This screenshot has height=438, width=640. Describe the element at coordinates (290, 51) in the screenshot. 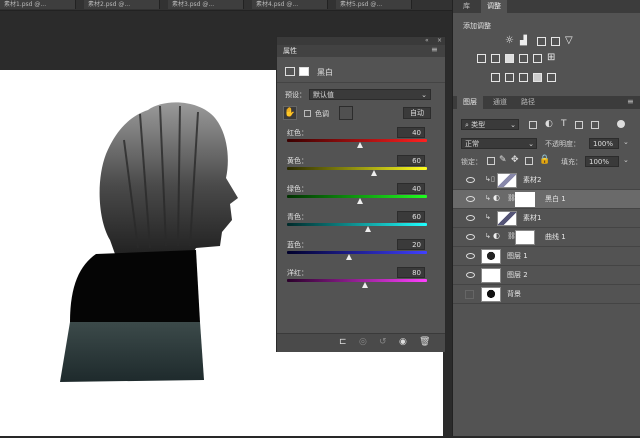

I see `properties-title: 属性` at that location.